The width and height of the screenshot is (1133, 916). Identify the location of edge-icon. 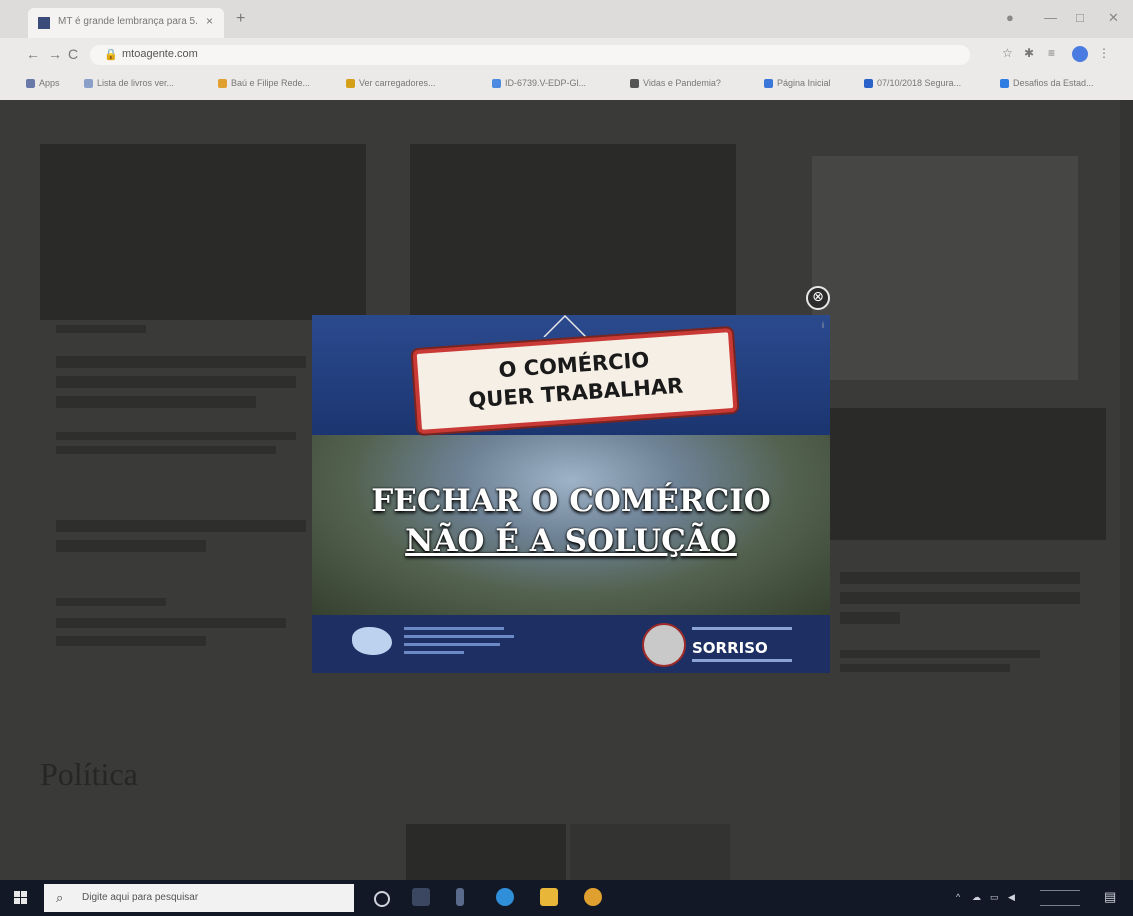
(505, 897).